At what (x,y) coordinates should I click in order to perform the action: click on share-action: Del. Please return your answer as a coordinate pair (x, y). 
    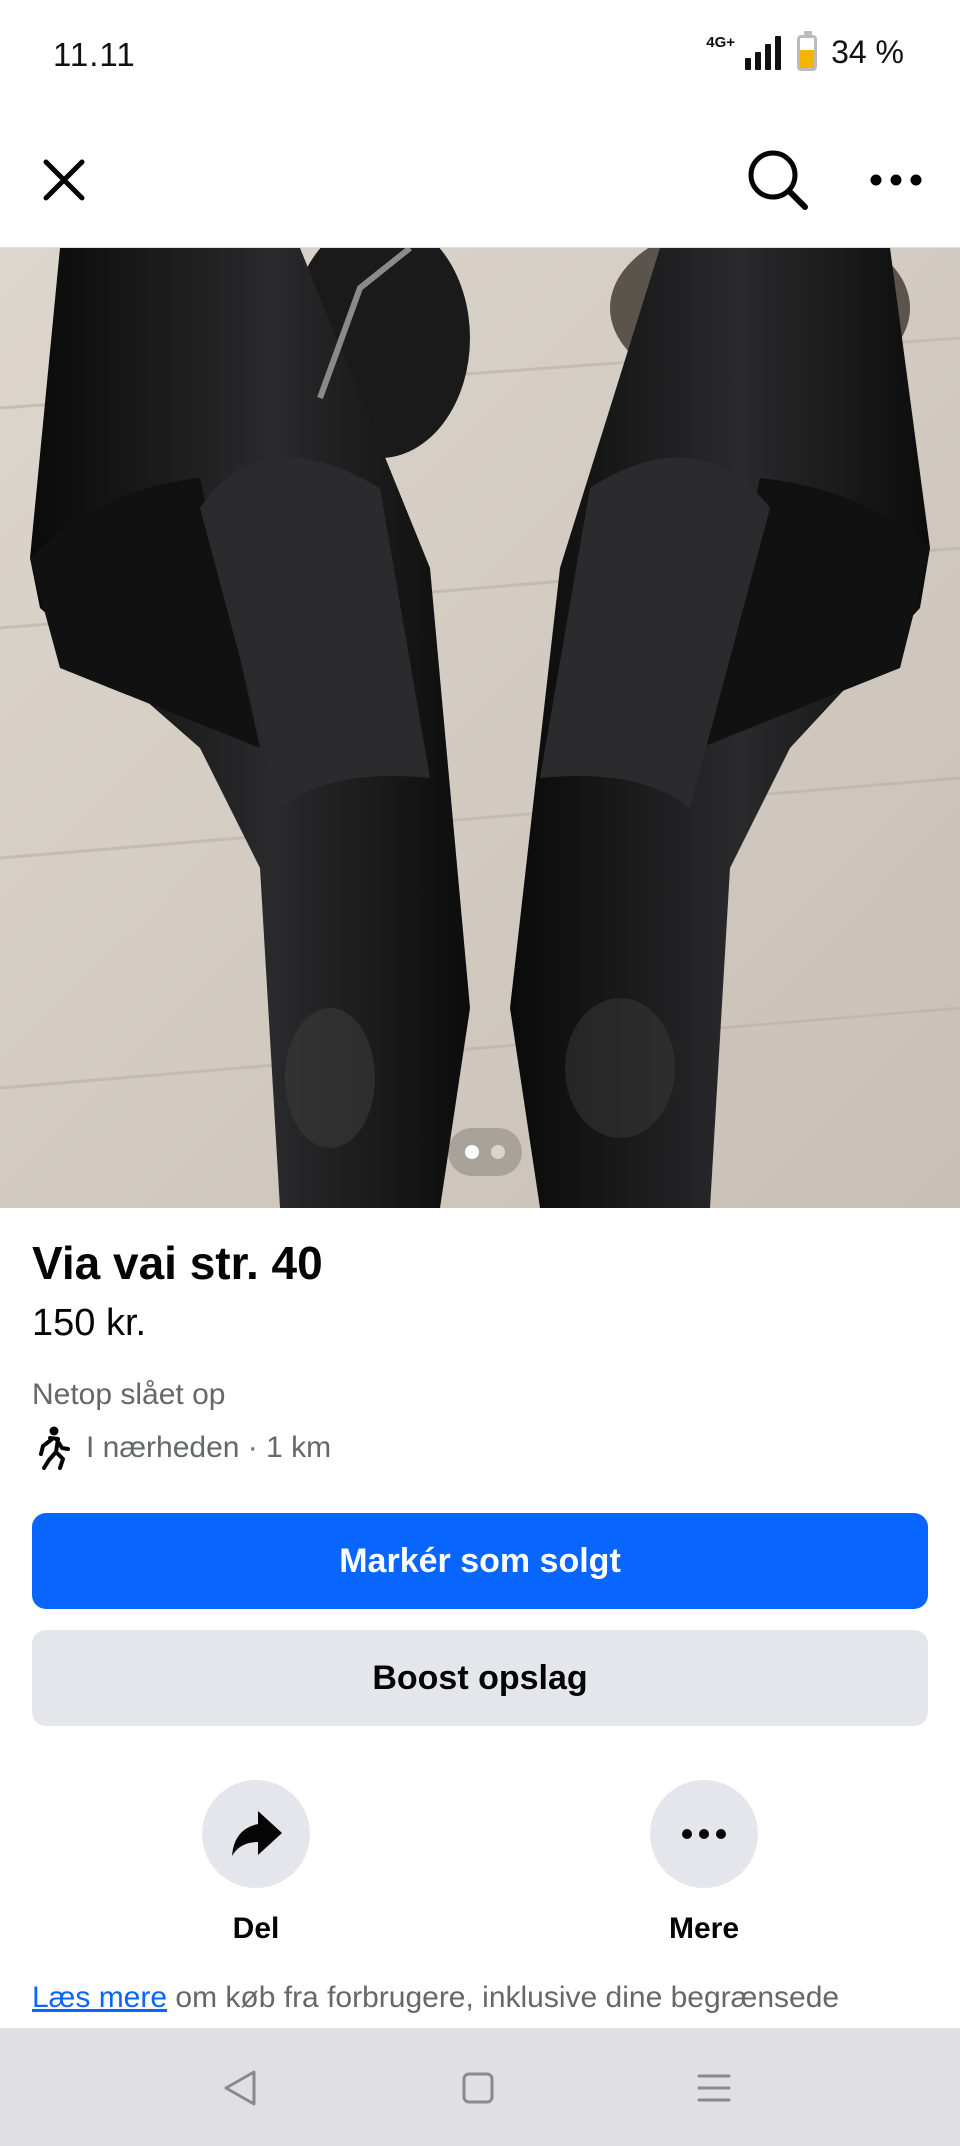
    Looking at the image, I should click on (256, 1863).